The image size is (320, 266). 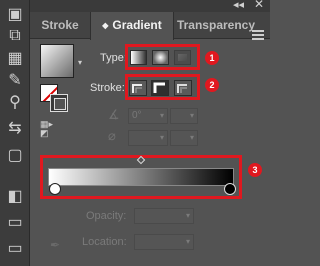 What do you see at coordinates (255, 170) in the screenshot?
I see `callout-badge-3: 3` at bounding box center [255, 170].